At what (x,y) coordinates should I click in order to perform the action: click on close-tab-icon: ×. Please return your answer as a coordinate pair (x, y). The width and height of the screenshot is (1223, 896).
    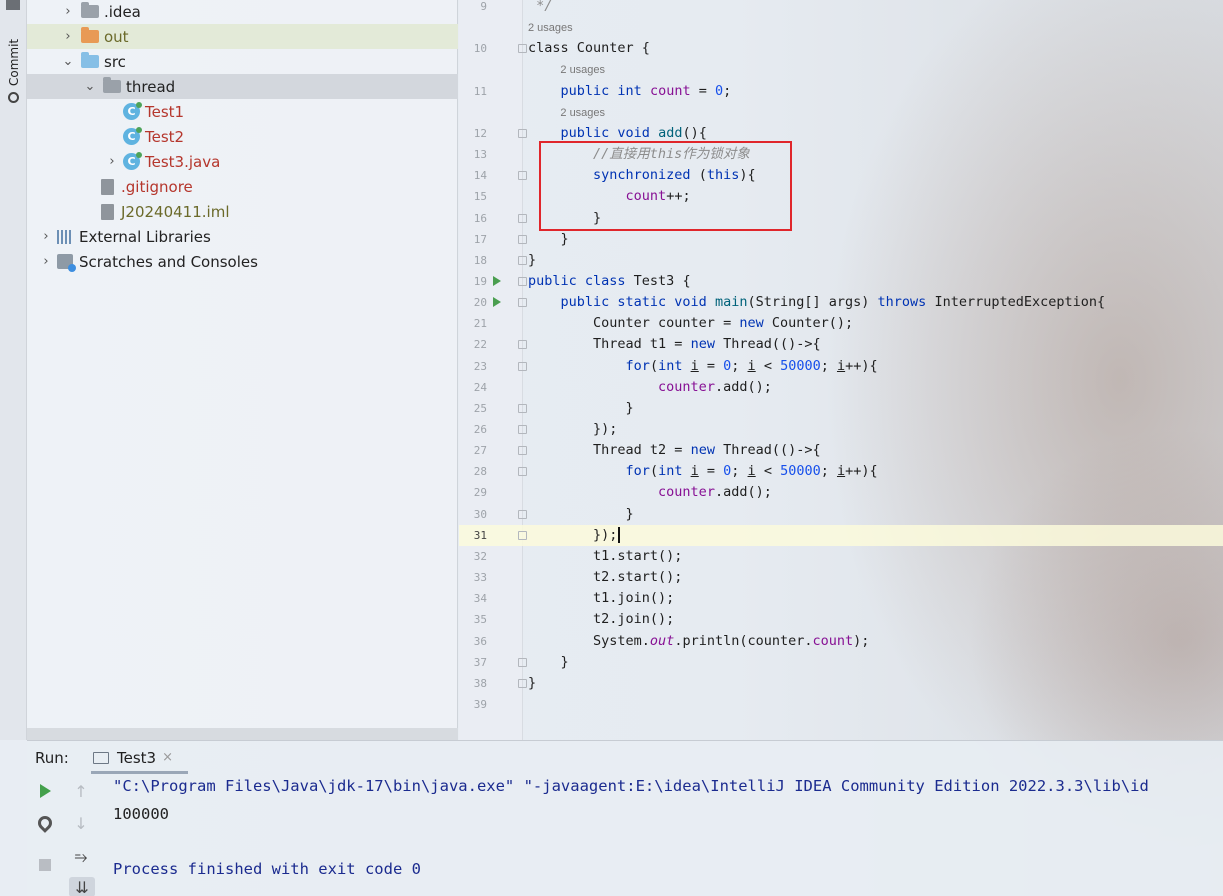
    Looking at the image, I should click on (167, 757).